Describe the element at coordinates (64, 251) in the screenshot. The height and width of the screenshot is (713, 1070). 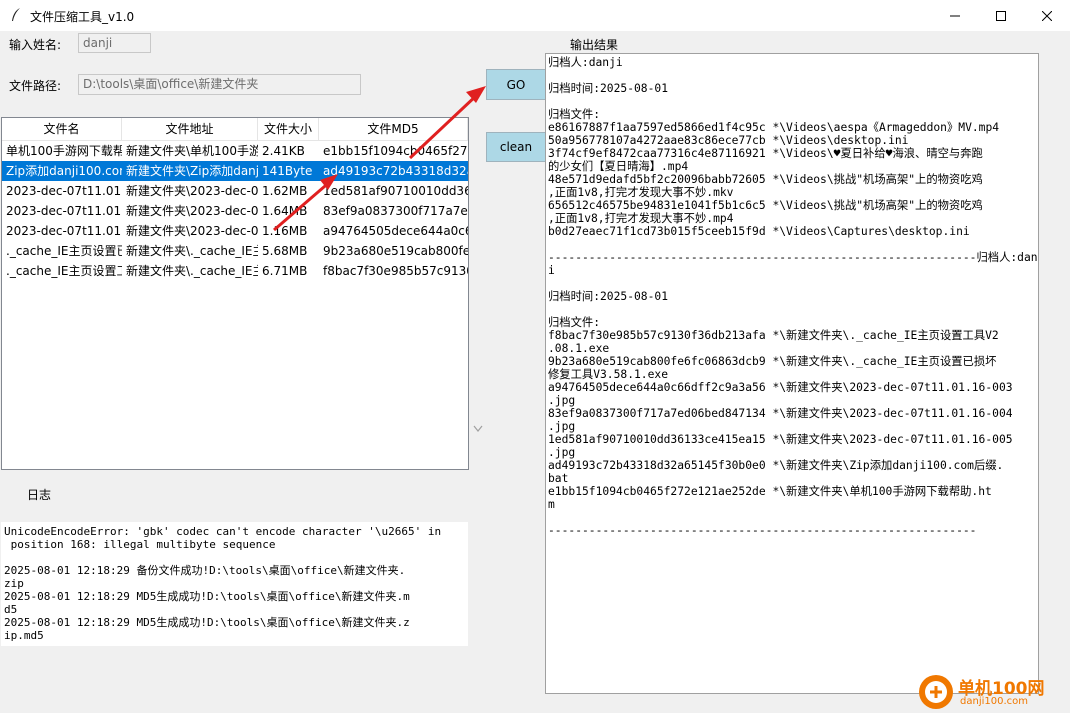
I see `cell-file-name: ._cache_IE主页设置已损坏修复工具V3.58.1.exe` at that location.